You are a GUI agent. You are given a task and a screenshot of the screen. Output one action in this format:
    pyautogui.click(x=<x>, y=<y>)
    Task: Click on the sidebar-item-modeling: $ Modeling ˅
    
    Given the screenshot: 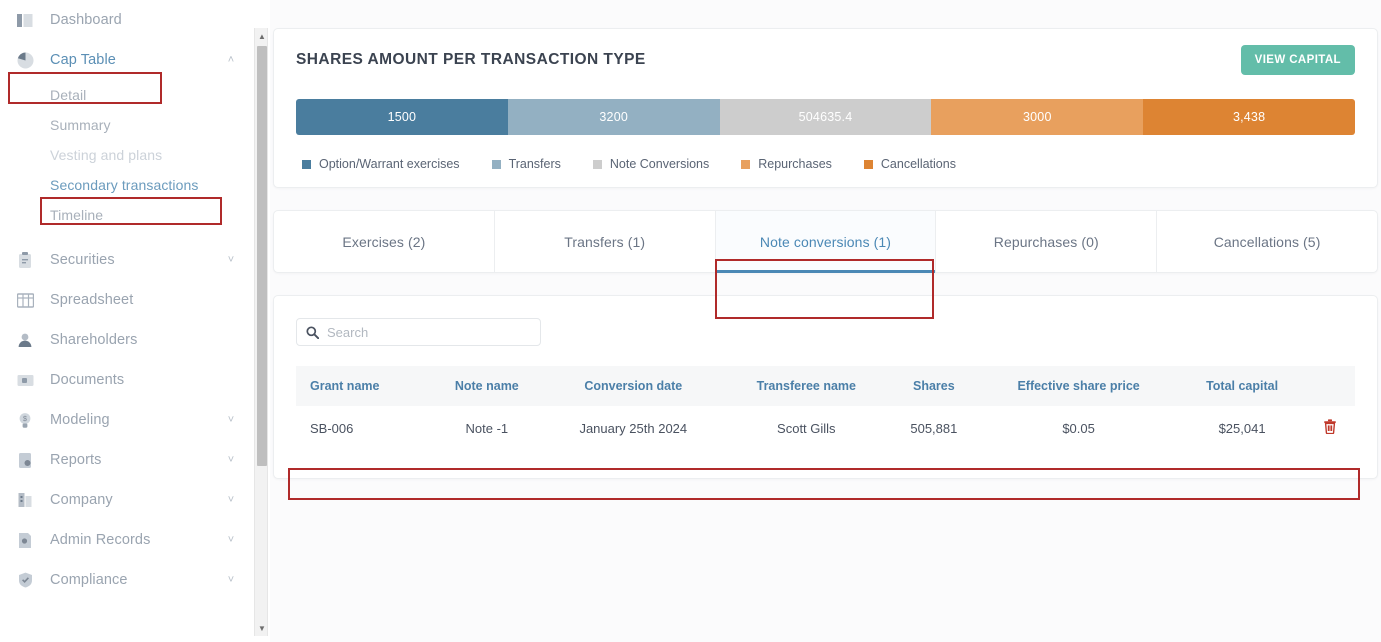 What is the action you would take?
    pyautogui.click(x=126, y=420)
    